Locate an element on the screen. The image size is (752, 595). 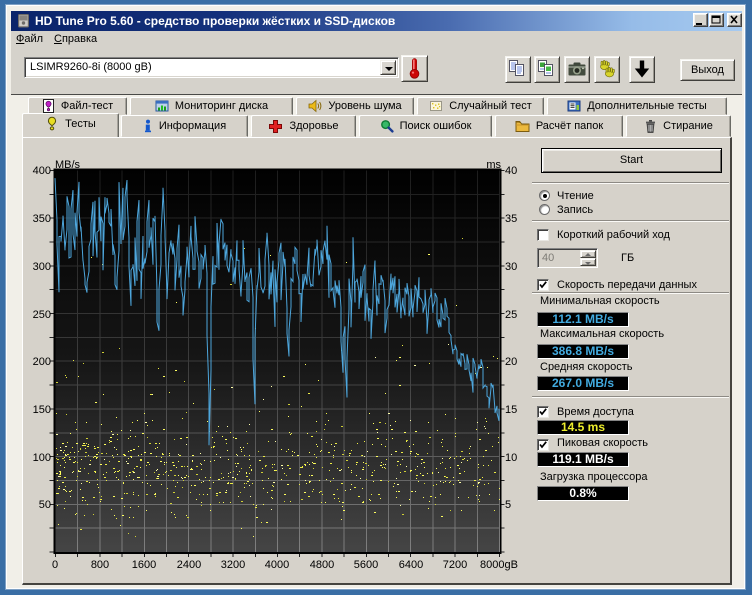
svg-text: 25 is located at coordinates (511, 315).